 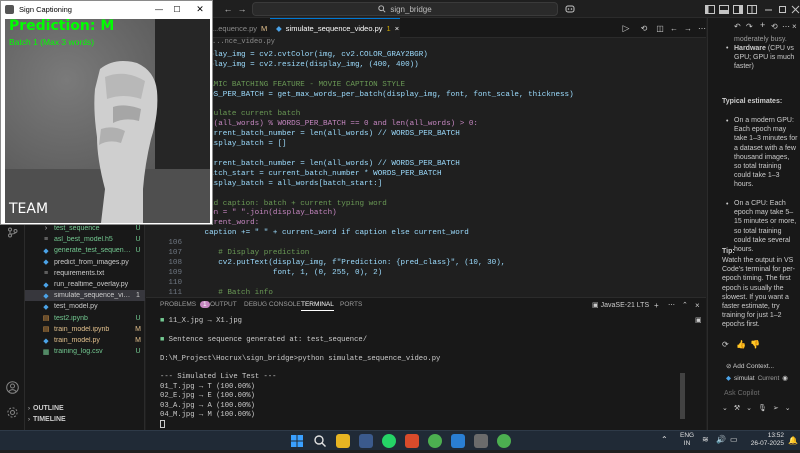 What do you see at coordinates (218, 377) in the screenshot?
I see `terminal-line: --- Simulated Live Test ---` at bounding box center [218, 377].